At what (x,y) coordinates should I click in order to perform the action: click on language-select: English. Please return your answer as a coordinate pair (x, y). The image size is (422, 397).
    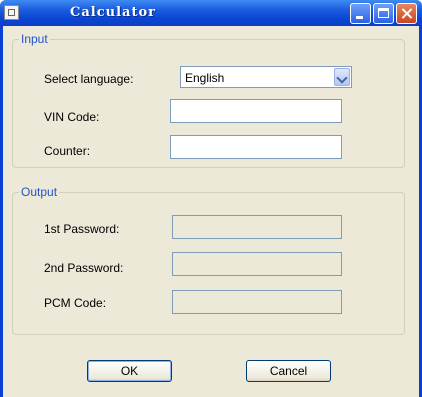
    Looking at the image, I should click on (266, 77).